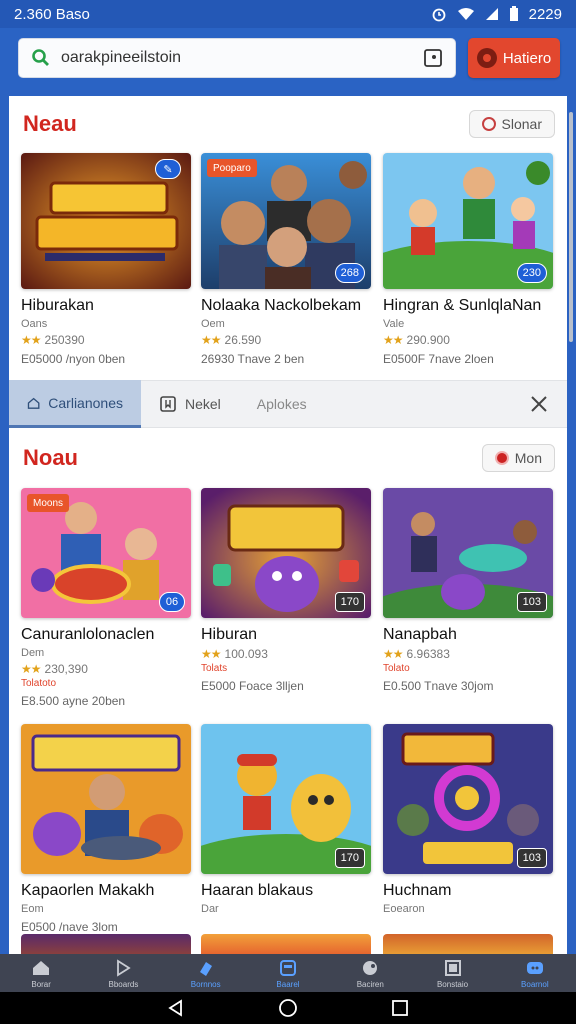  Describe the element at coordinates (231, 340) in the screenshot. I see `card-rating: ★★ 26.590` at that location.